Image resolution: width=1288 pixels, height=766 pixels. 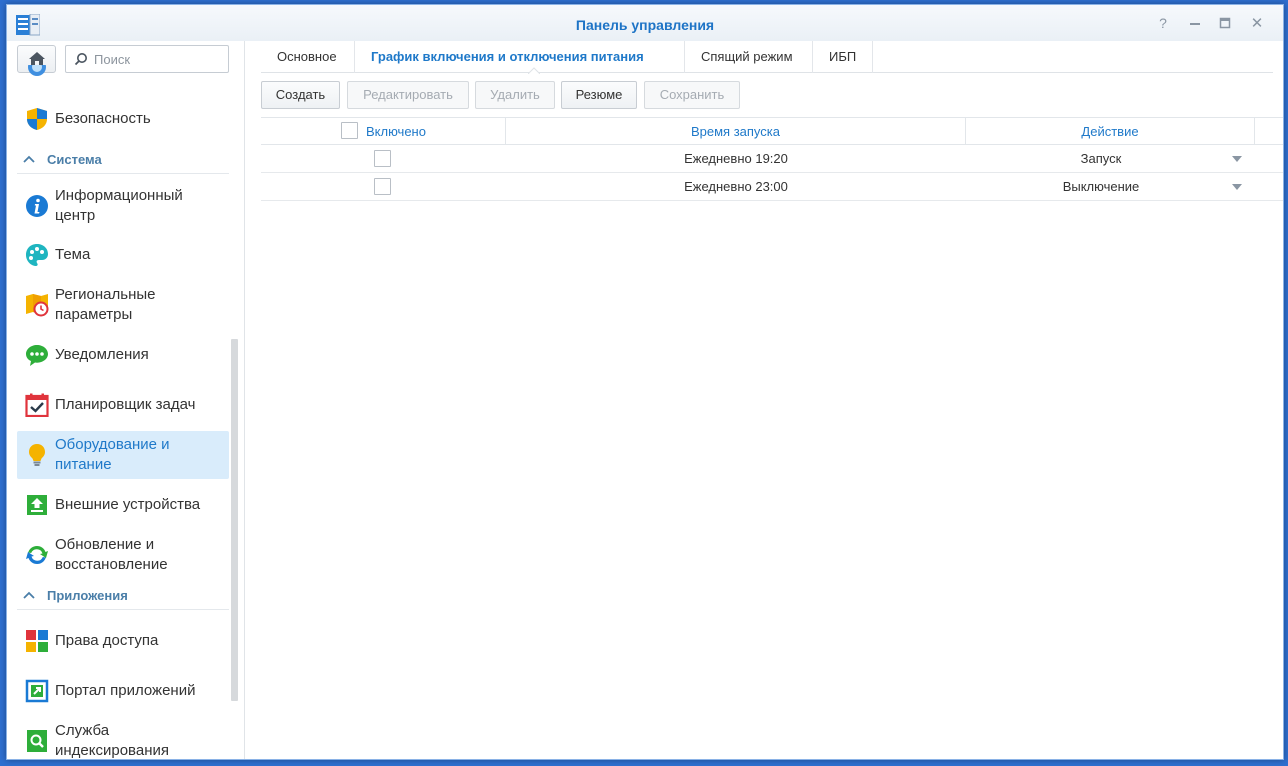 I want to click on sidebar-item-security: Безопасность, so click(x=123, y=119).